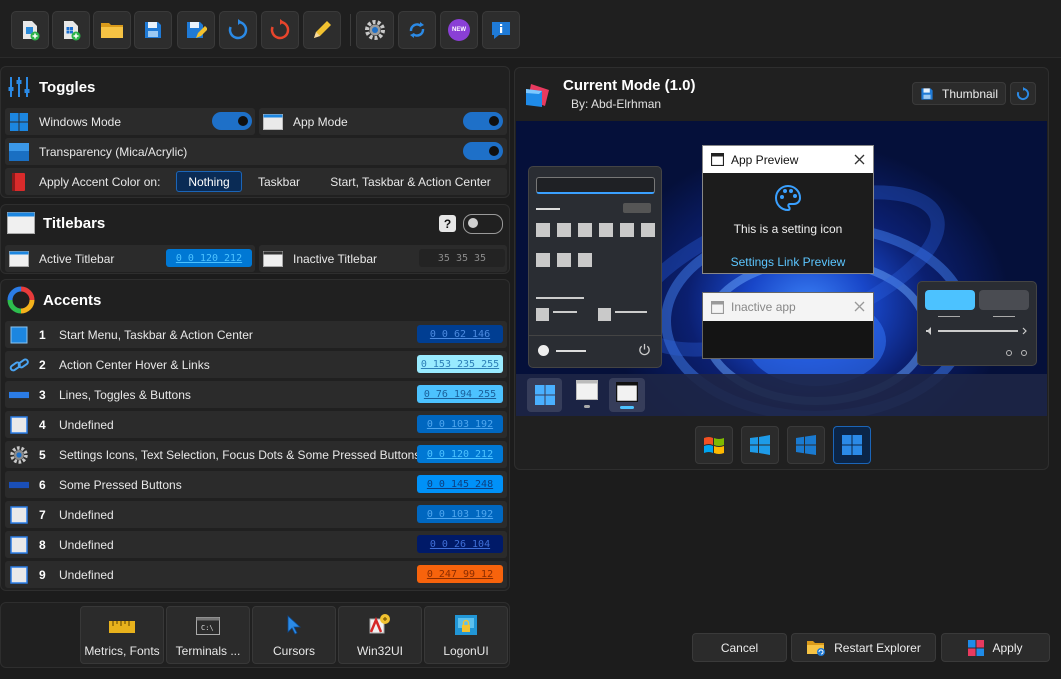  I want to click on sync-button, so click(417, 30).